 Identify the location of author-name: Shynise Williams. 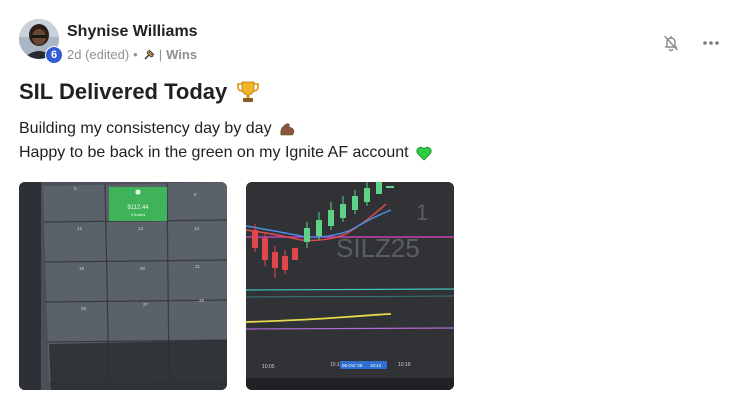
(132, 32).